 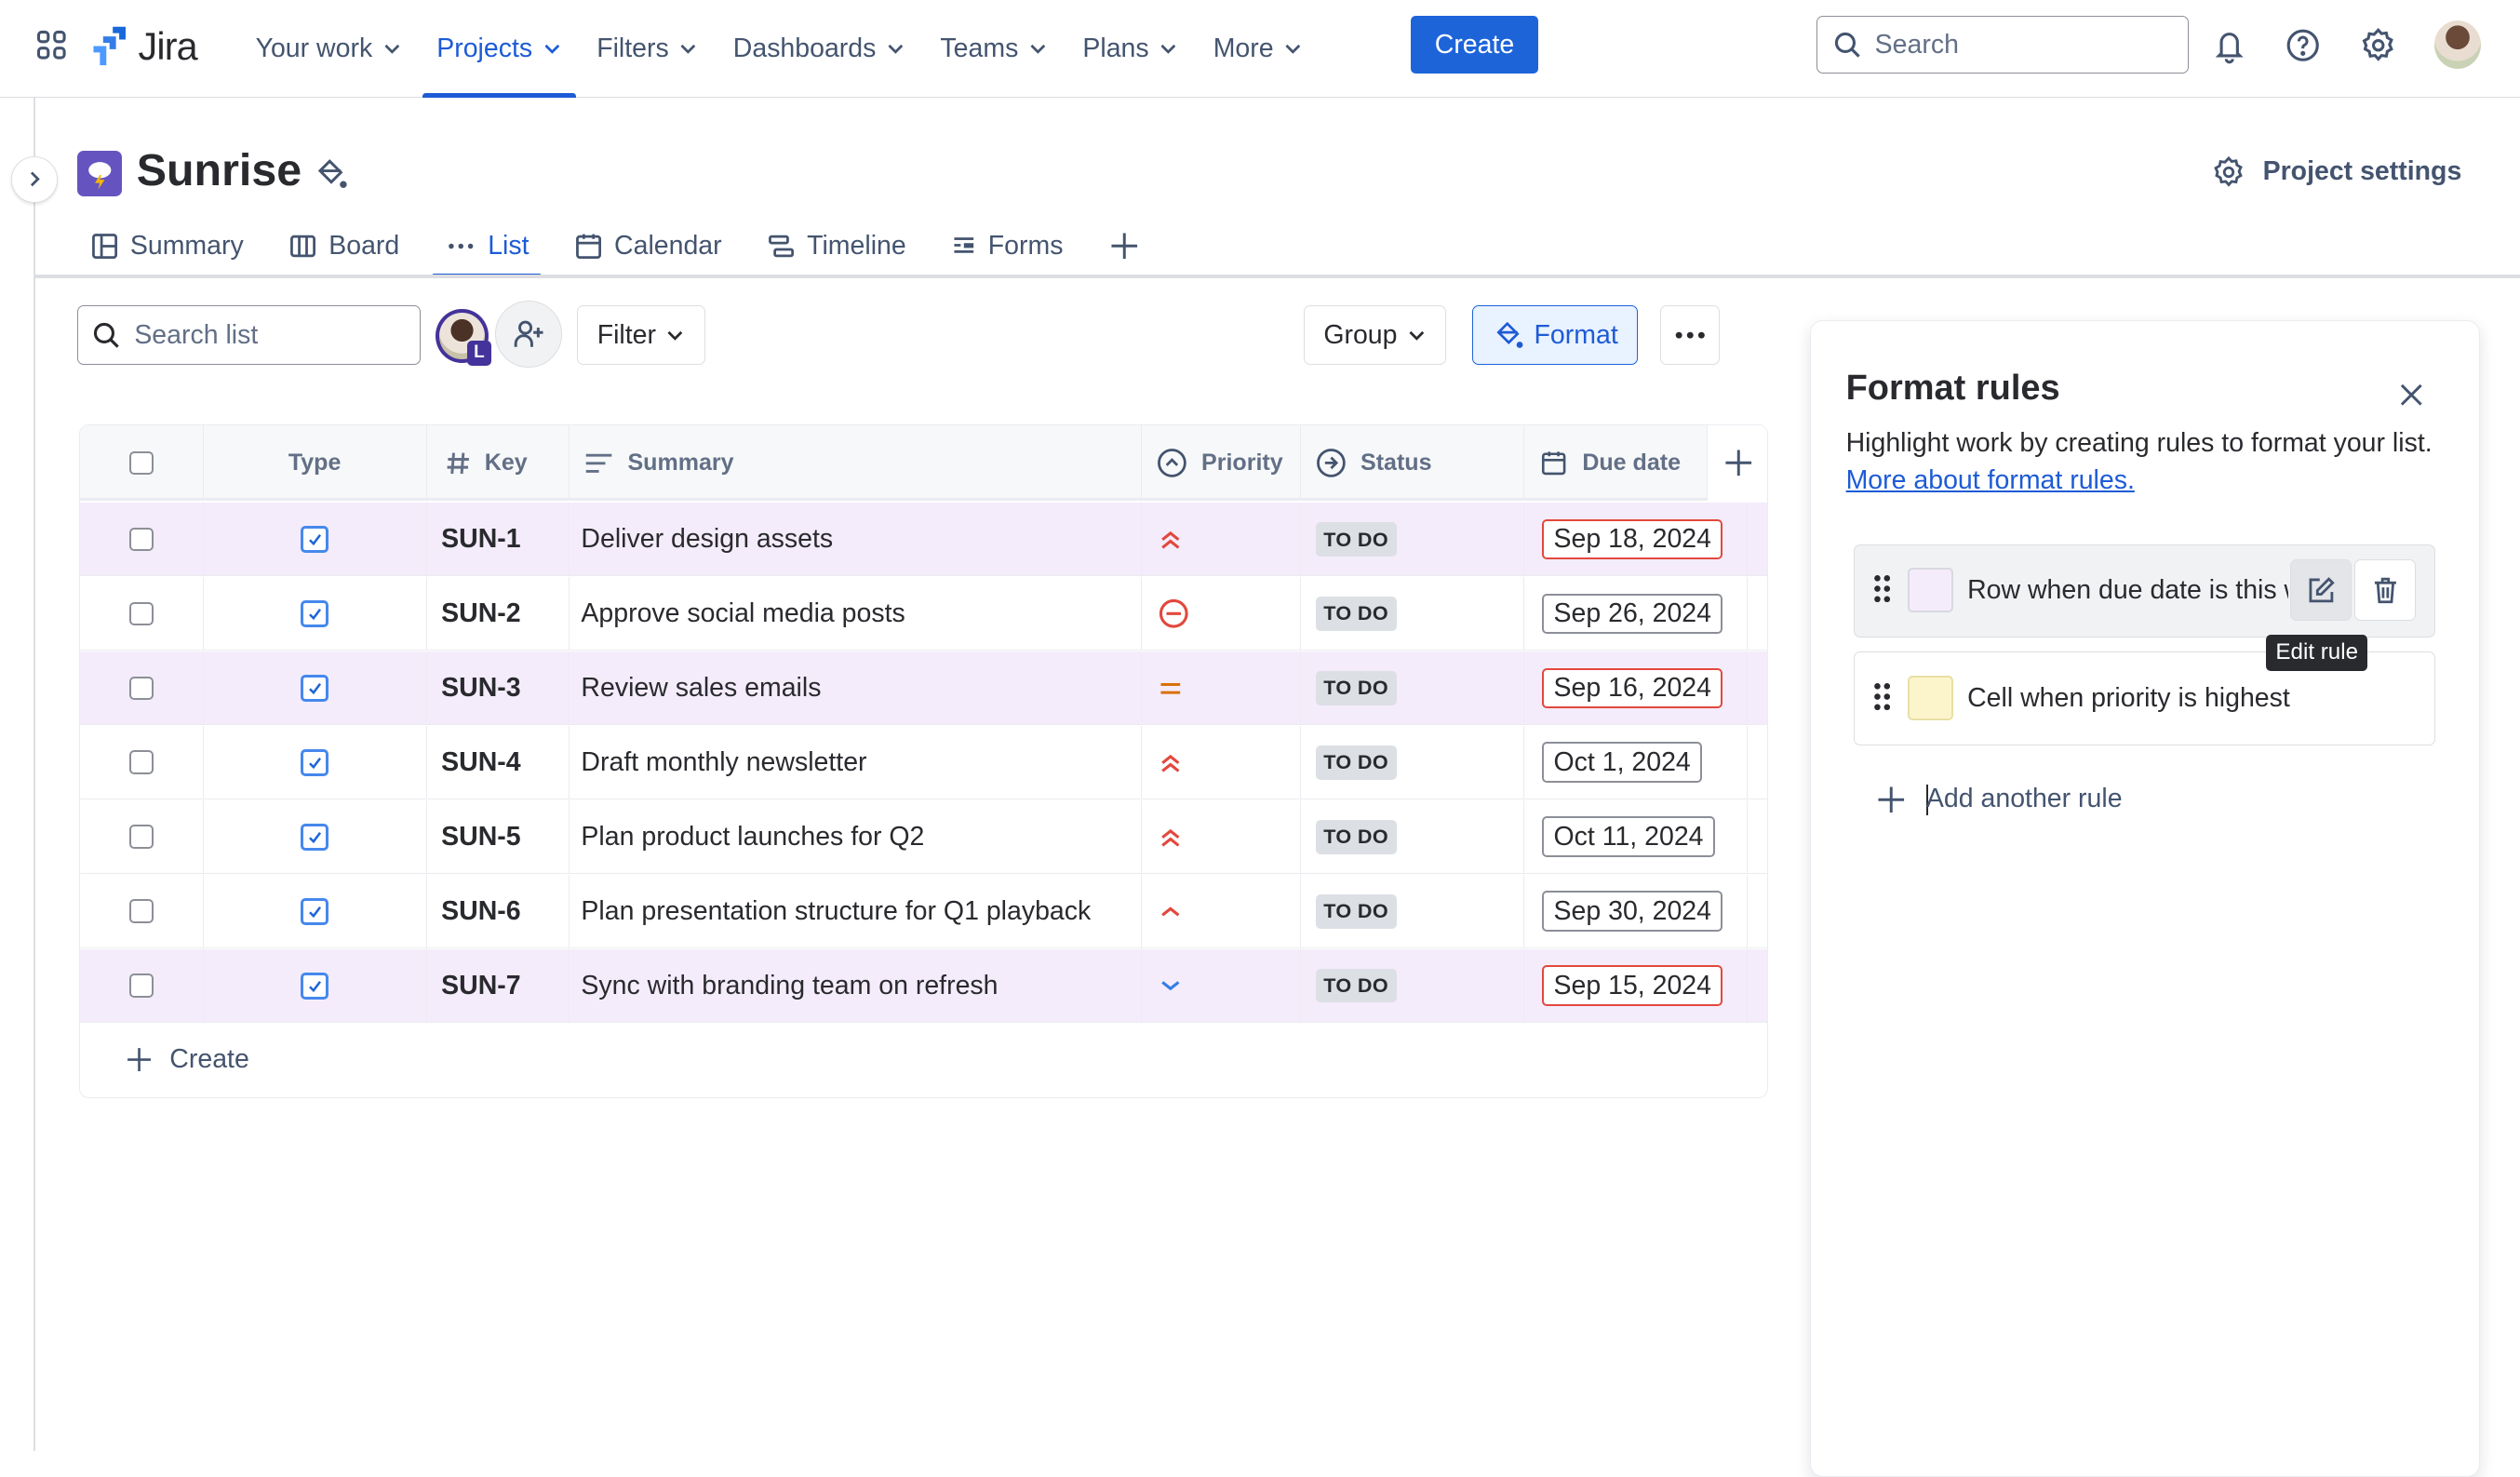 I want to click on filter-button: Filter, so click(x=640, y=335).